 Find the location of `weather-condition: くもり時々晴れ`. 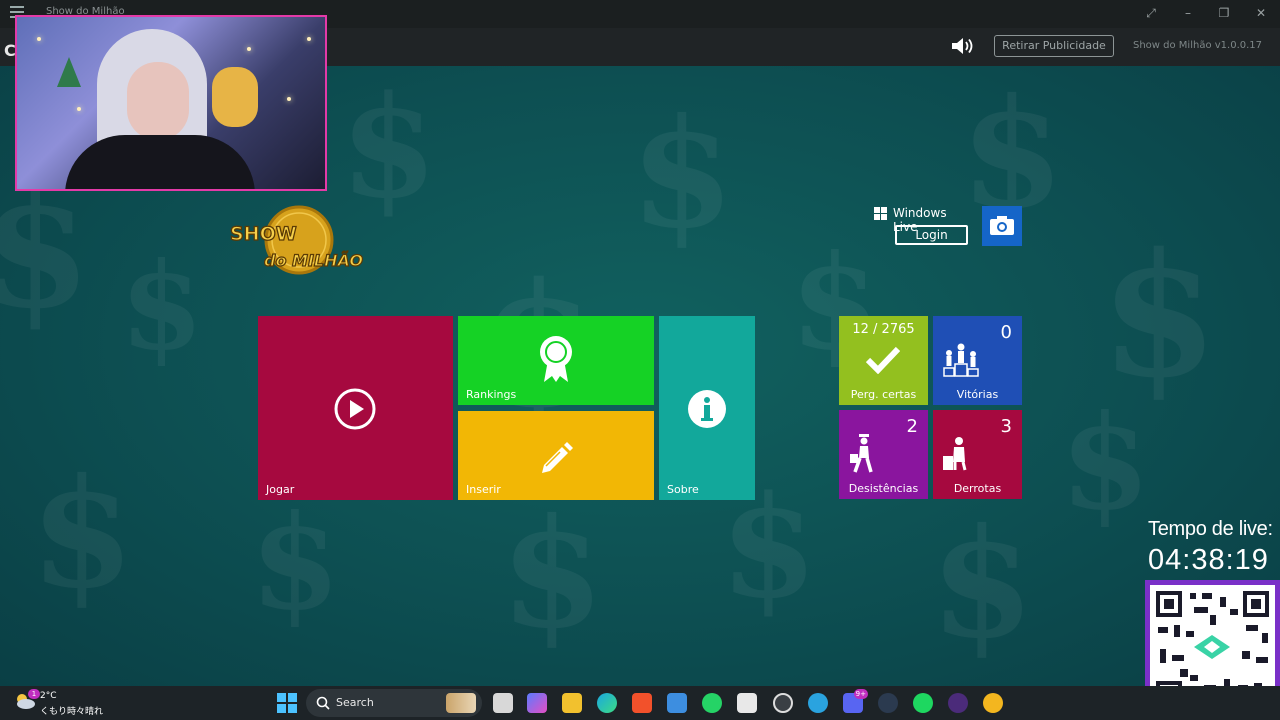

weather-condition: くもり時々晴れ is located at coordinates (72, 712).